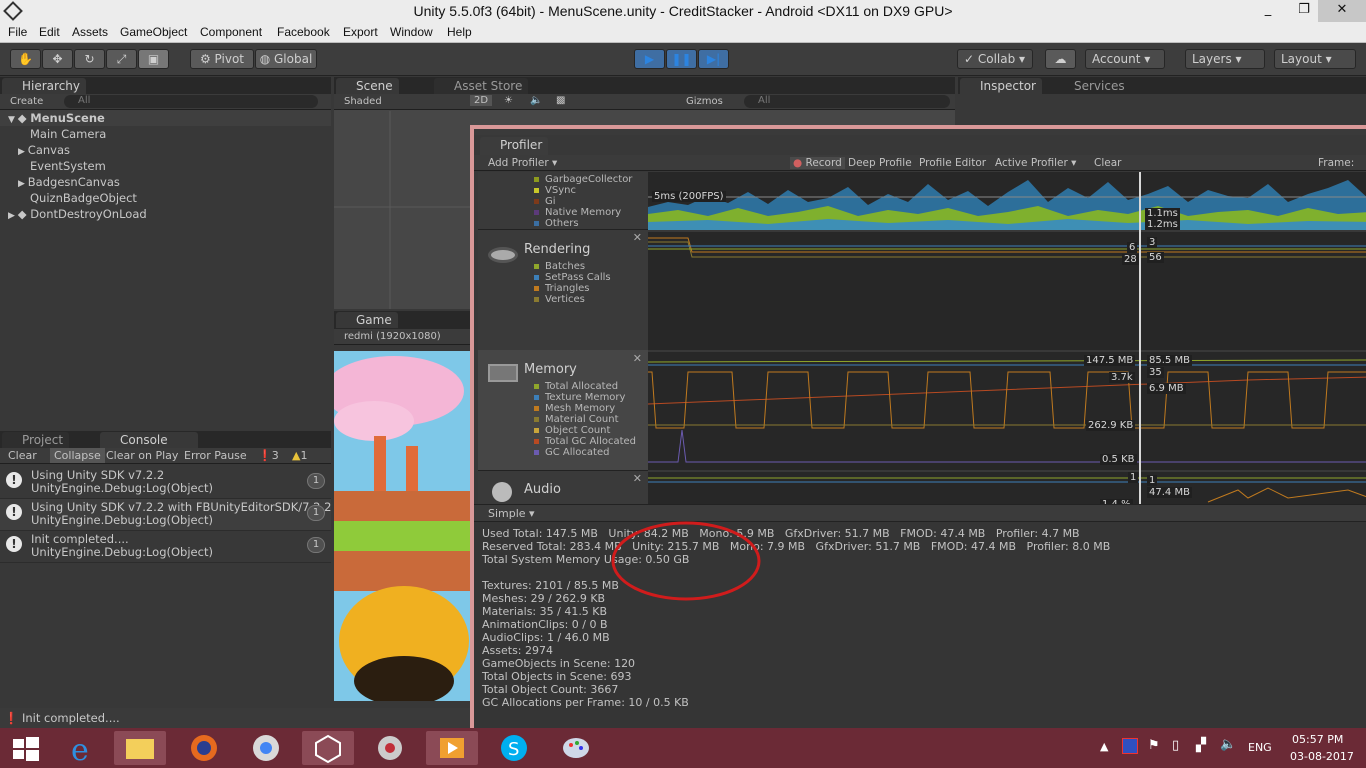 The width and height of the screenshot is (1366, 768). Describe the element at coordinates (1315, 59) in the screenshot. I see `layout-dropdown: Layout ▾` at that location.